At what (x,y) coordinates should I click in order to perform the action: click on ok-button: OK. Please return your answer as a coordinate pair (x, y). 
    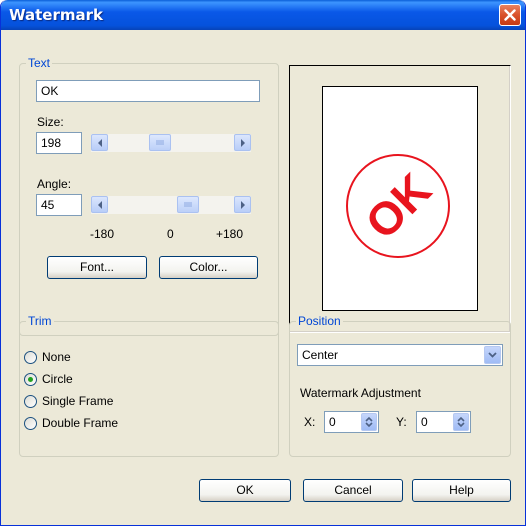
    Looking at the image, I should click on (245, 490).